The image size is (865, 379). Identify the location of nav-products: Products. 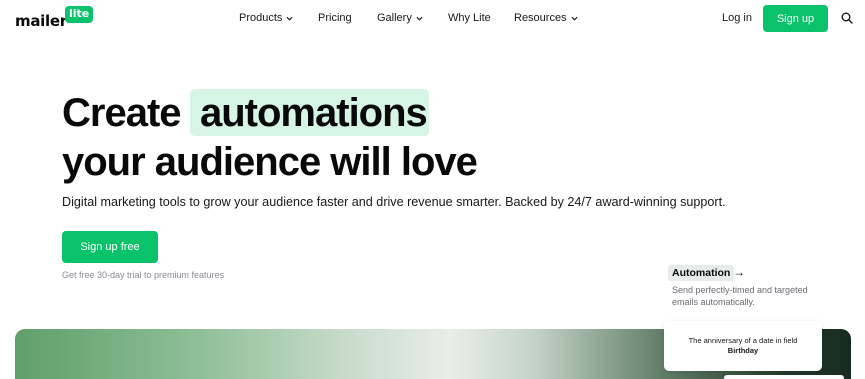
(266, 18).